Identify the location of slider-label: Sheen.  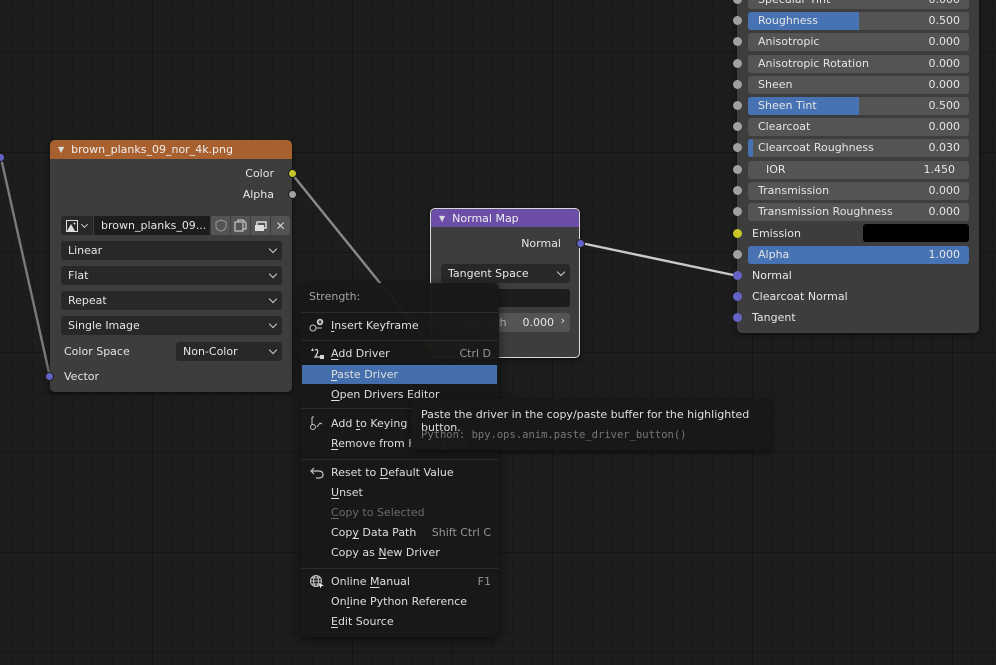
(775, 84).